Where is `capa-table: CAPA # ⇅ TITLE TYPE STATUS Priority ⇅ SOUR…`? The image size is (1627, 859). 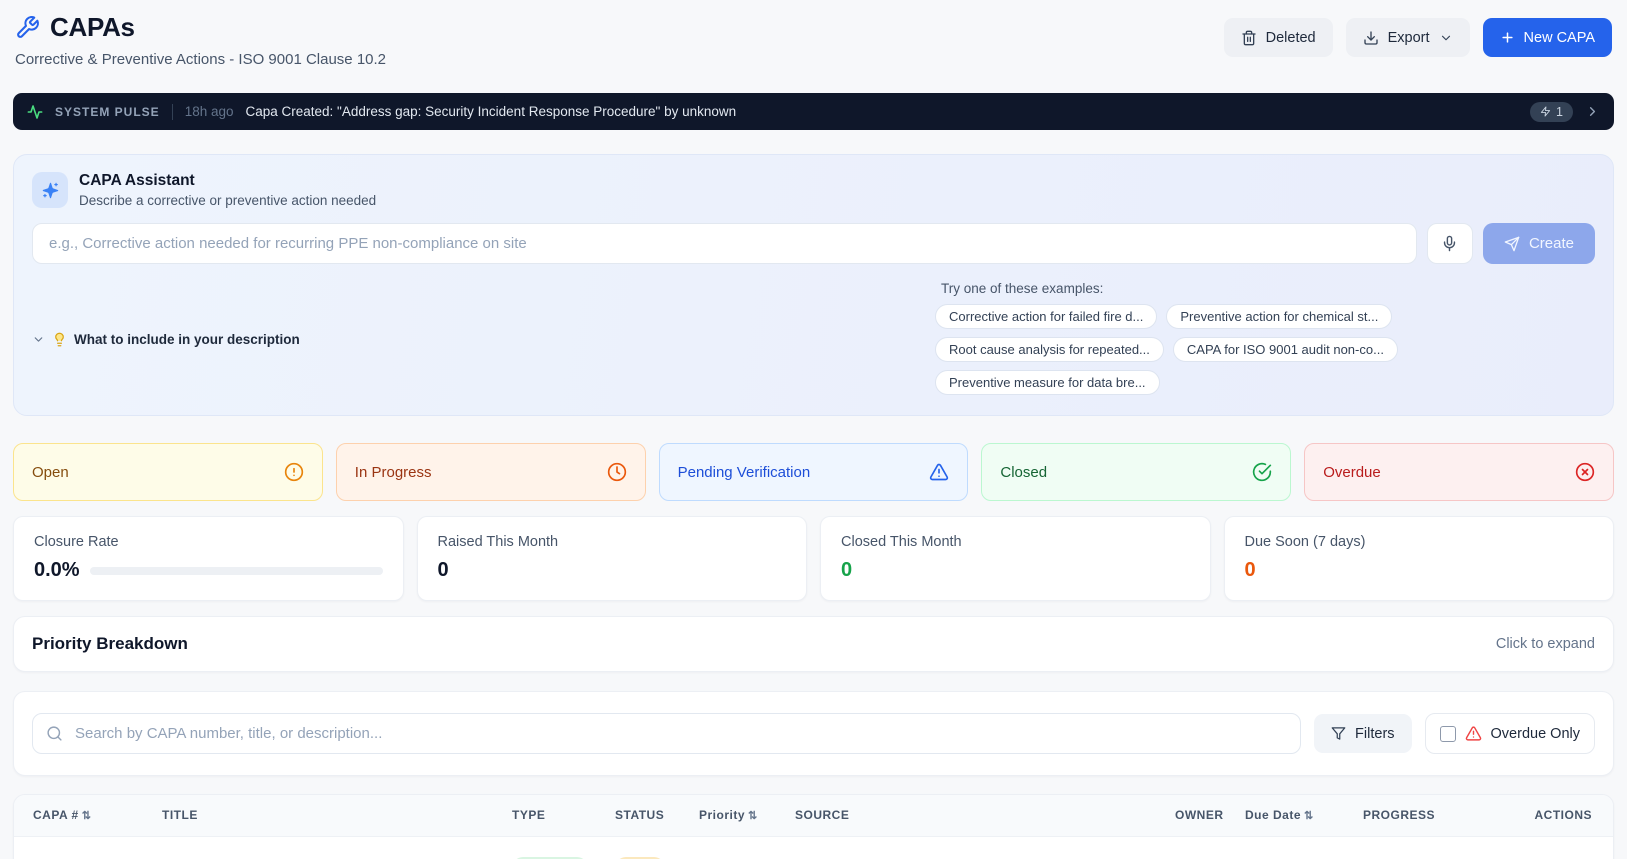
capa-table: CAPA # ⇅ TITLE TYPE STATUS Priority ⇅ SOUR… is located at coordinates (813, 826).